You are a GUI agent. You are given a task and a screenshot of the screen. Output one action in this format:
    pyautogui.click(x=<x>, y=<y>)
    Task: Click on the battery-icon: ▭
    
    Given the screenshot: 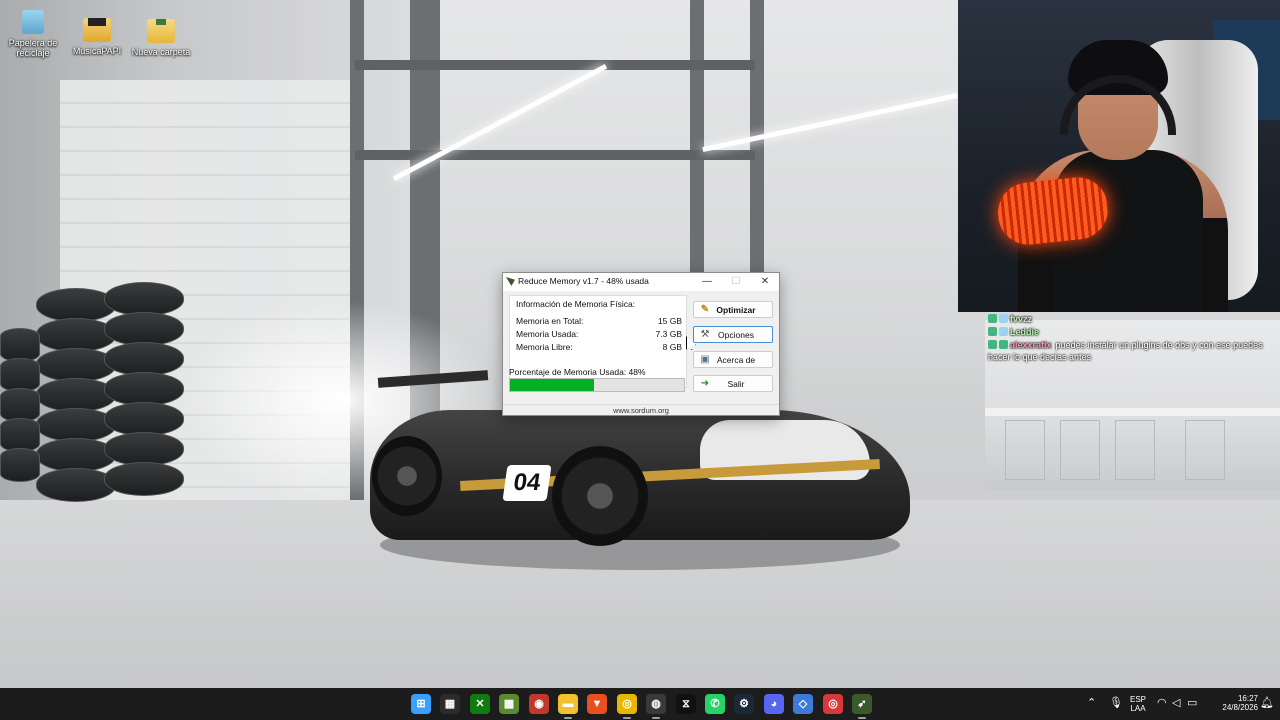 What is the action you would take?
    pyautogui.click(x=1192, y=702)
    